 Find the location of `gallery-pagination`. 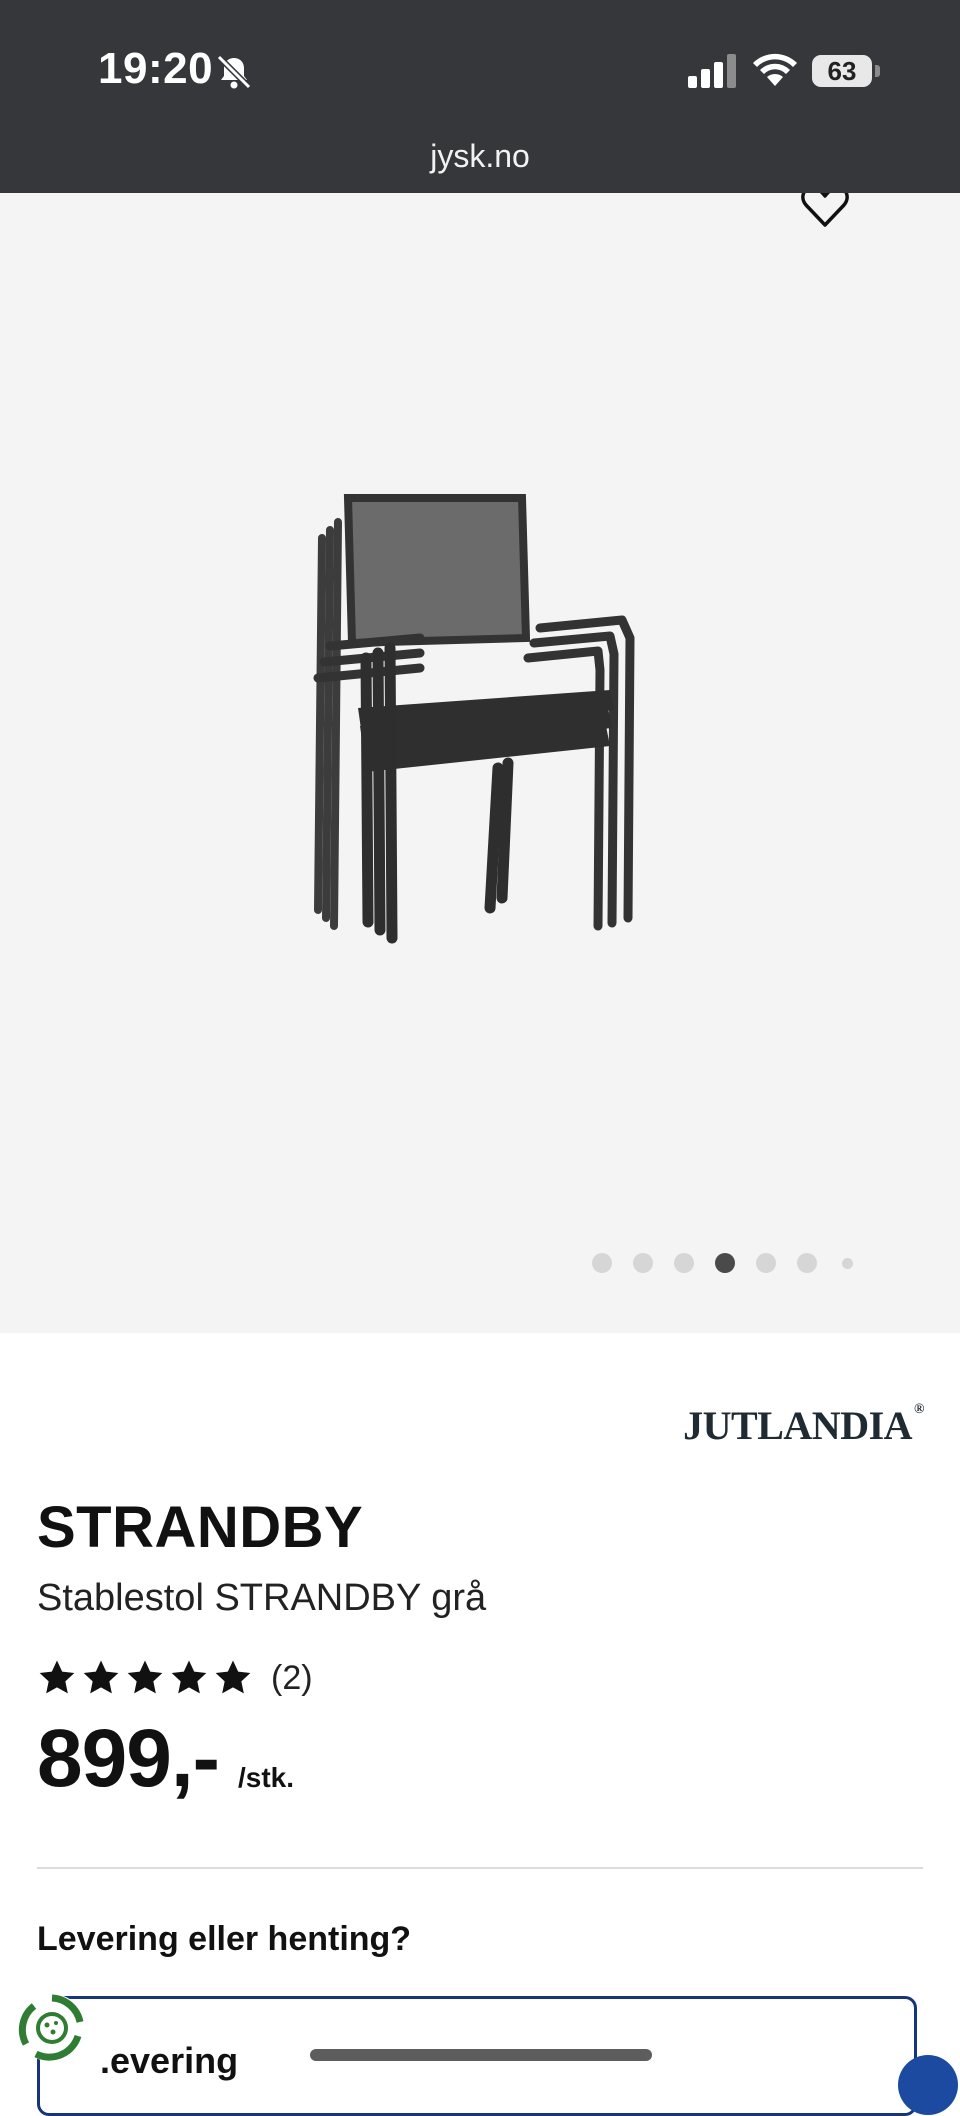

gallery-pagination is located at coordinates (733, 1263).